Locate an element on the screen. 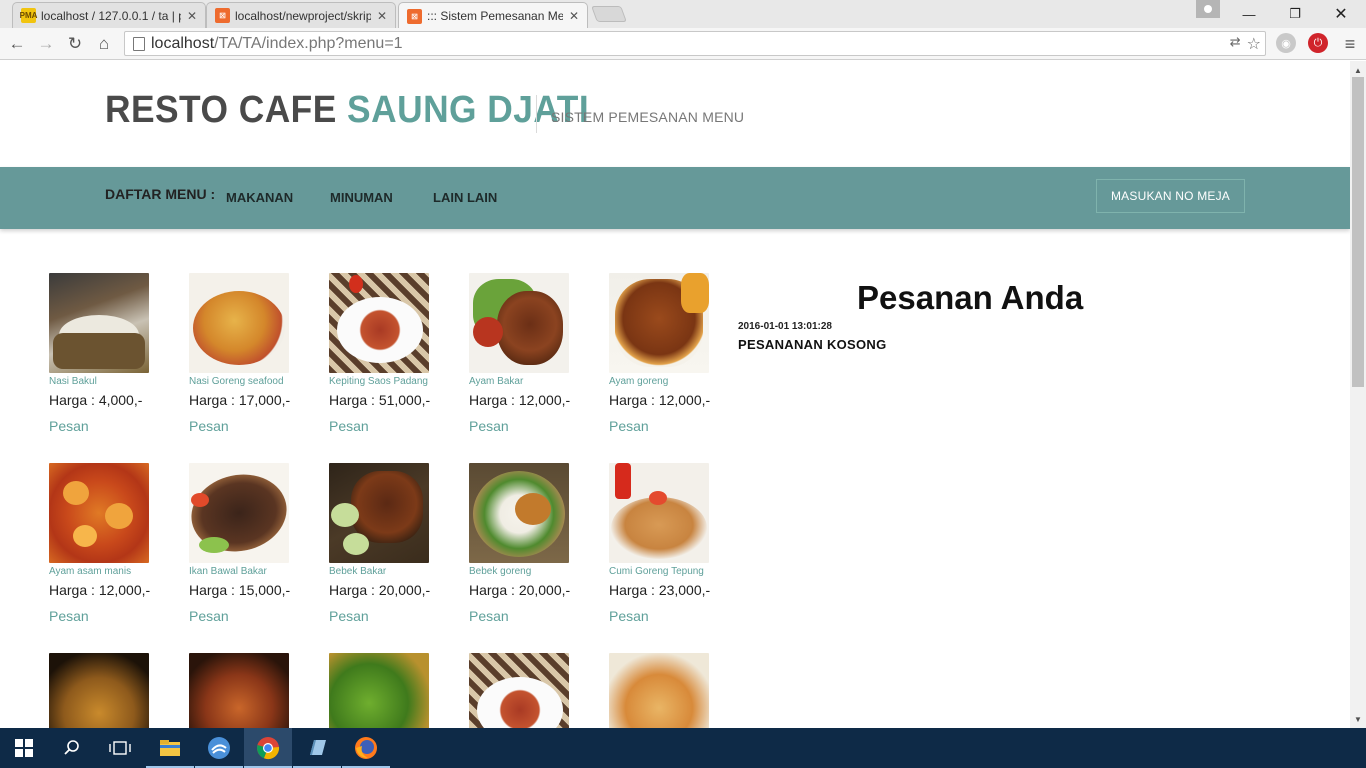 The image size is (1366, 768). os-taskbar is located at coordinates (683, 748).